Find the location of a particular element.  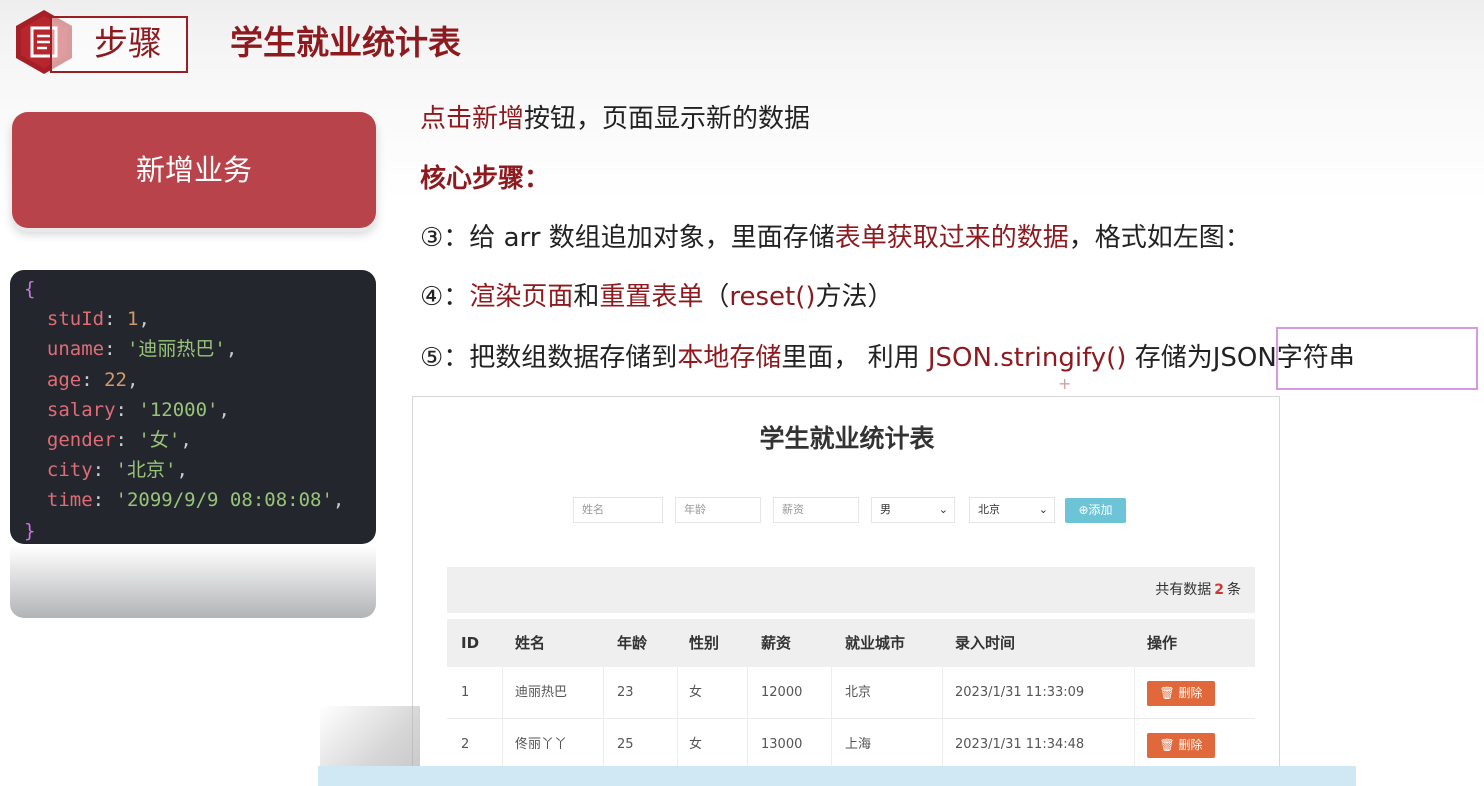

cell-name: 佟丽丫丫 is located at coordinates (541, 744).